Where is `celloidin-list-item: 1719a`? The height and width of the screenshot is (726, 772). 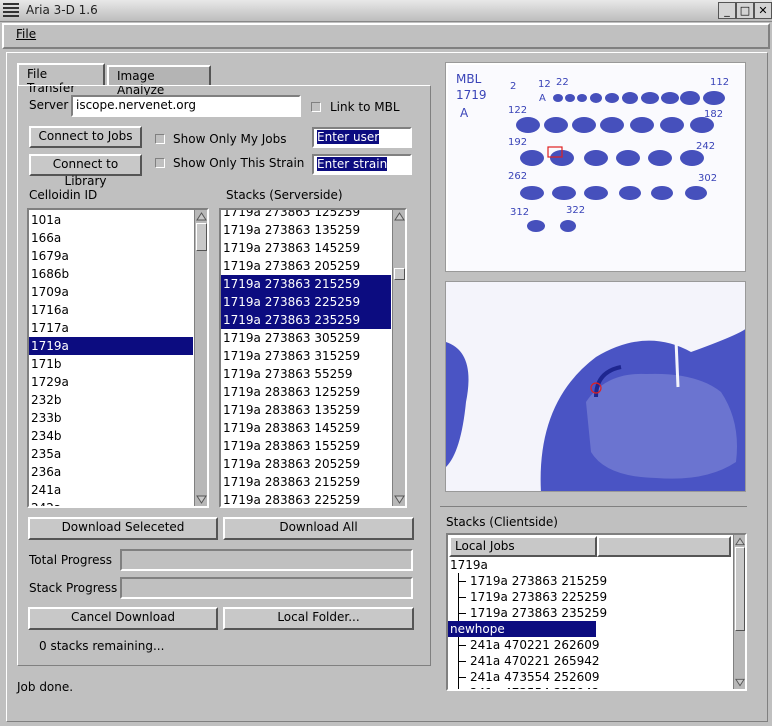 celloidin-list-item: 1719a is located at coordinates (111, 346).